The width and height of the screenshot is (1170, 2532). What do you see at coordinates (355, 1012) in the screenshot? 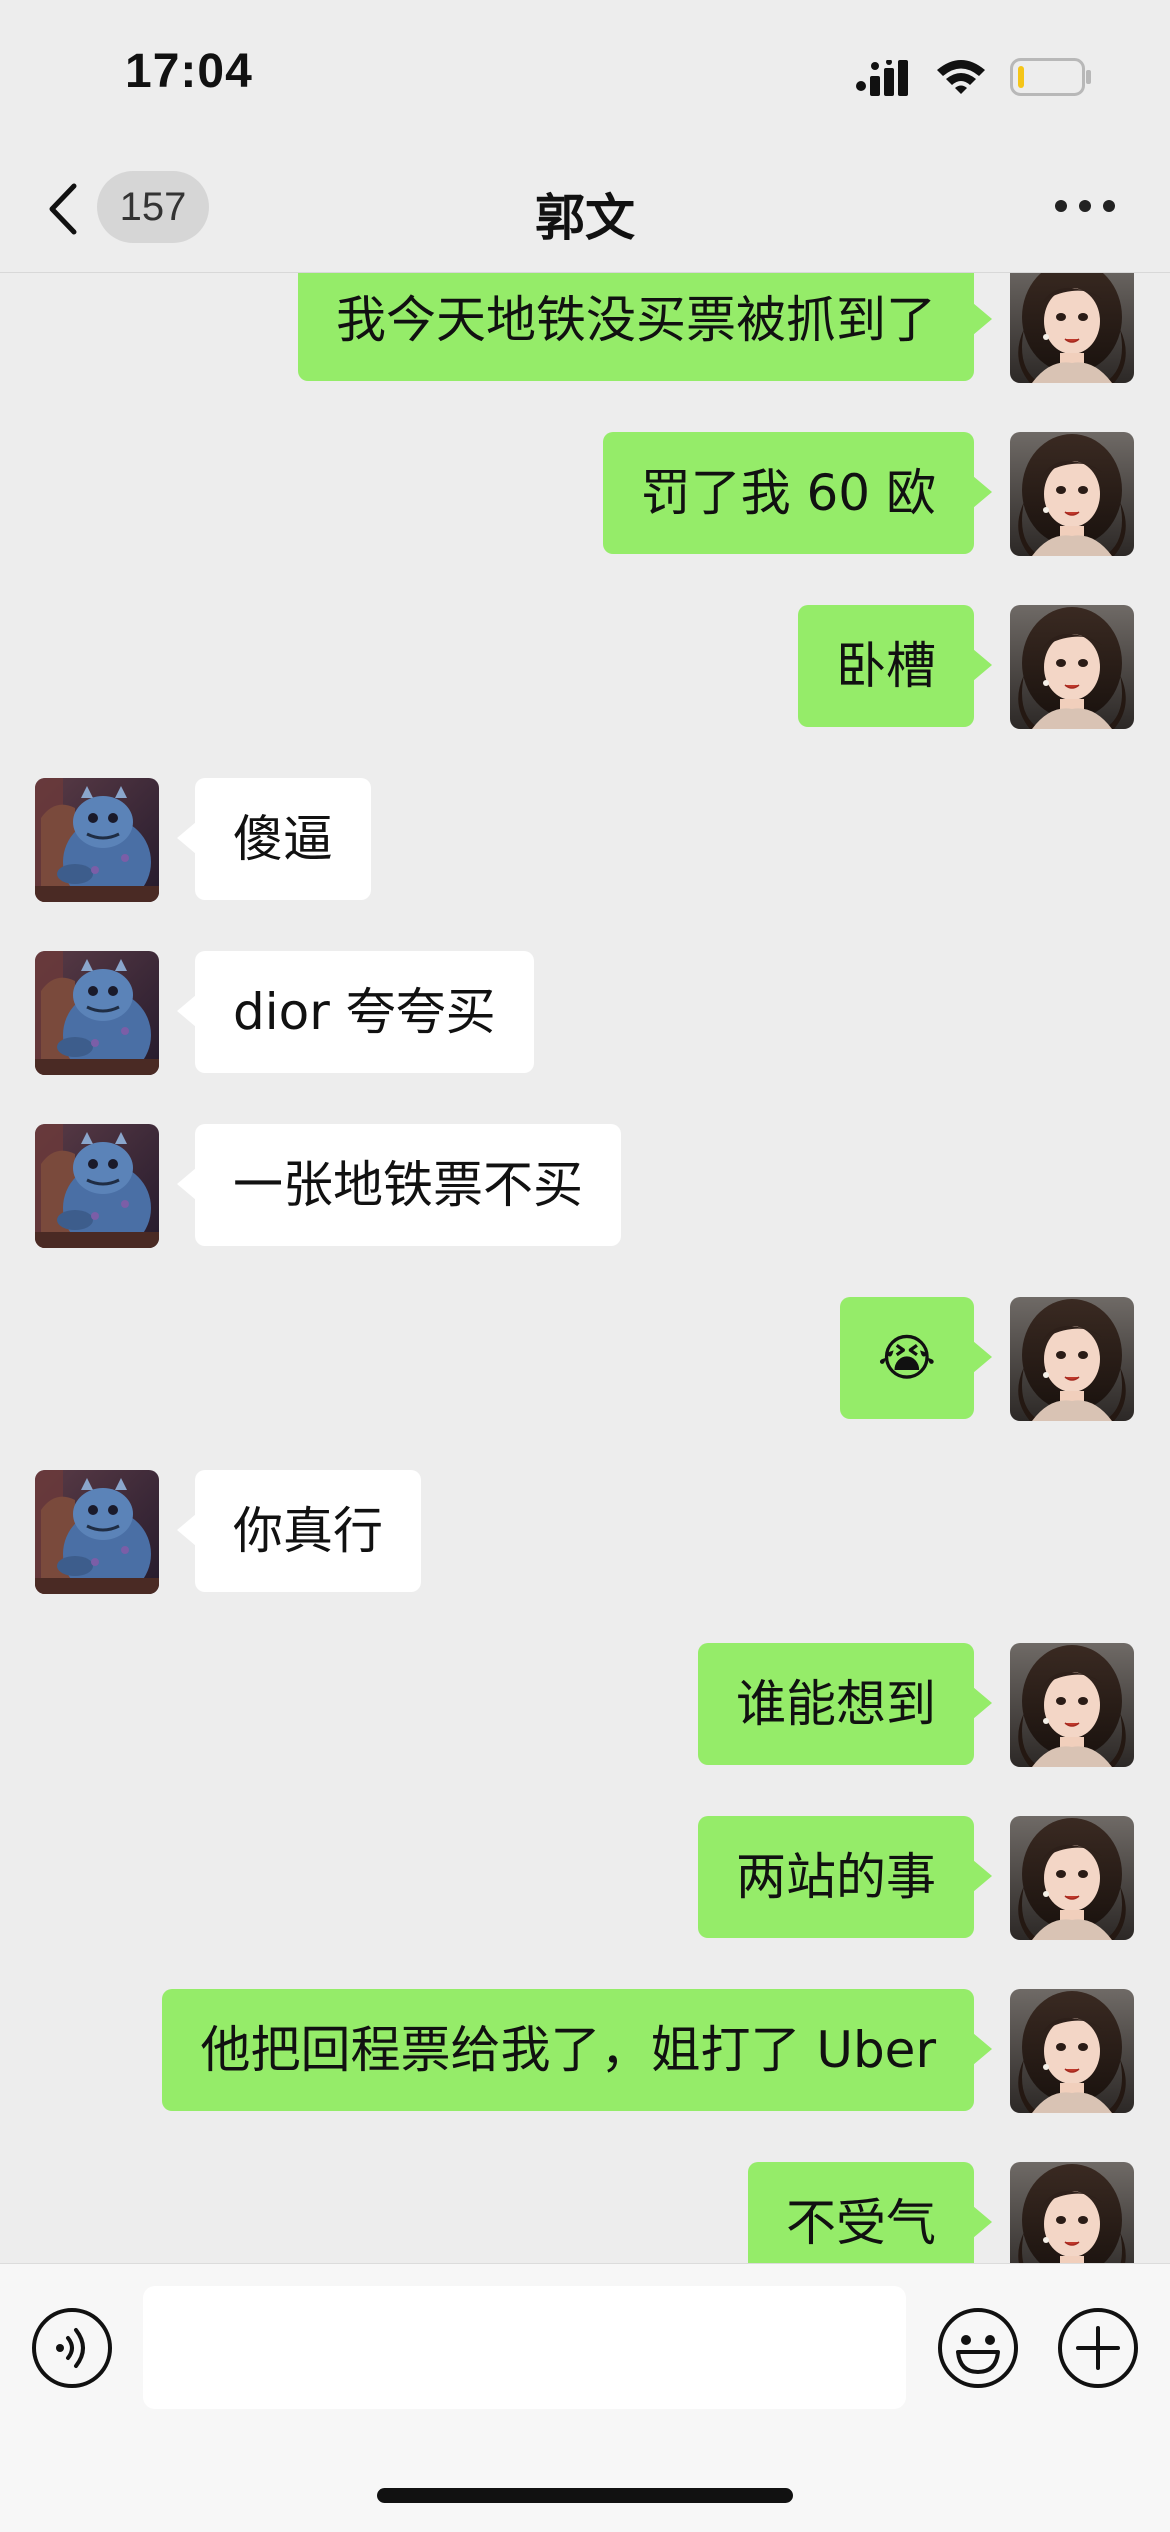
I see `message-bubble: dior 夸夸买` at bounding box center [355, 1012].